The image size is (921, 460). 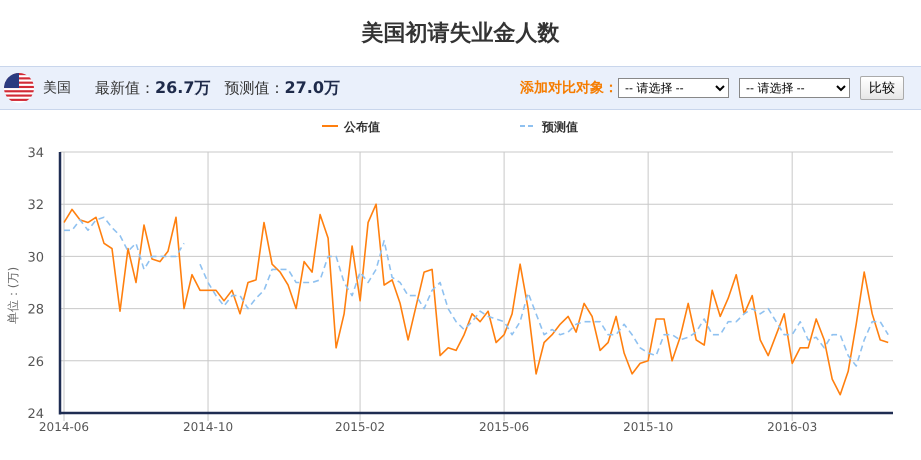 What do you see at coordinates (125, 88) in the screenshot?
I see `latest-label: 最新值：` at bounding box center [125, 88].